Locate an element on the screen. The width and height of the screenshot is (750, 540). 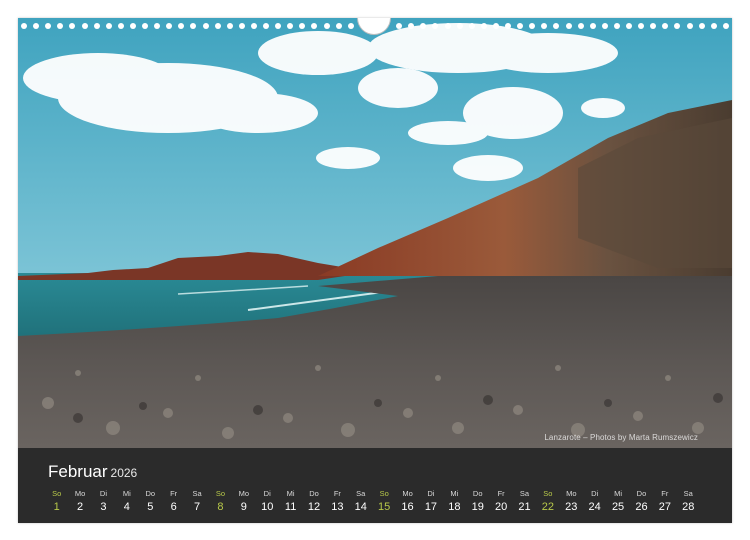
day-cell: Mi 11 is located at coordinates (290, 500).